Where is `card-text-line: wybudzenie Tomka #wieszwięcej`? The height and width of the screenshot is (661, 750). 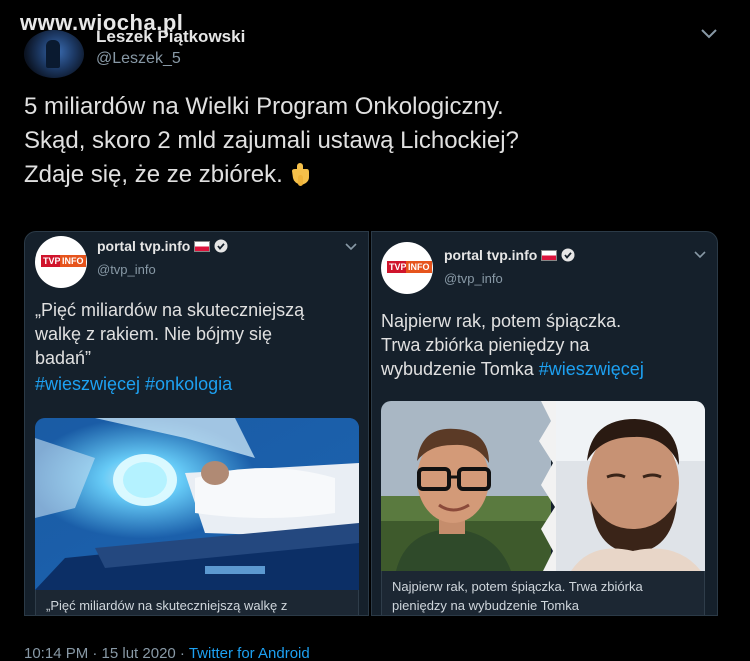 card-text-line: wybudzenie Tomka #wieszwięcej is located at coordinates (548, 369).